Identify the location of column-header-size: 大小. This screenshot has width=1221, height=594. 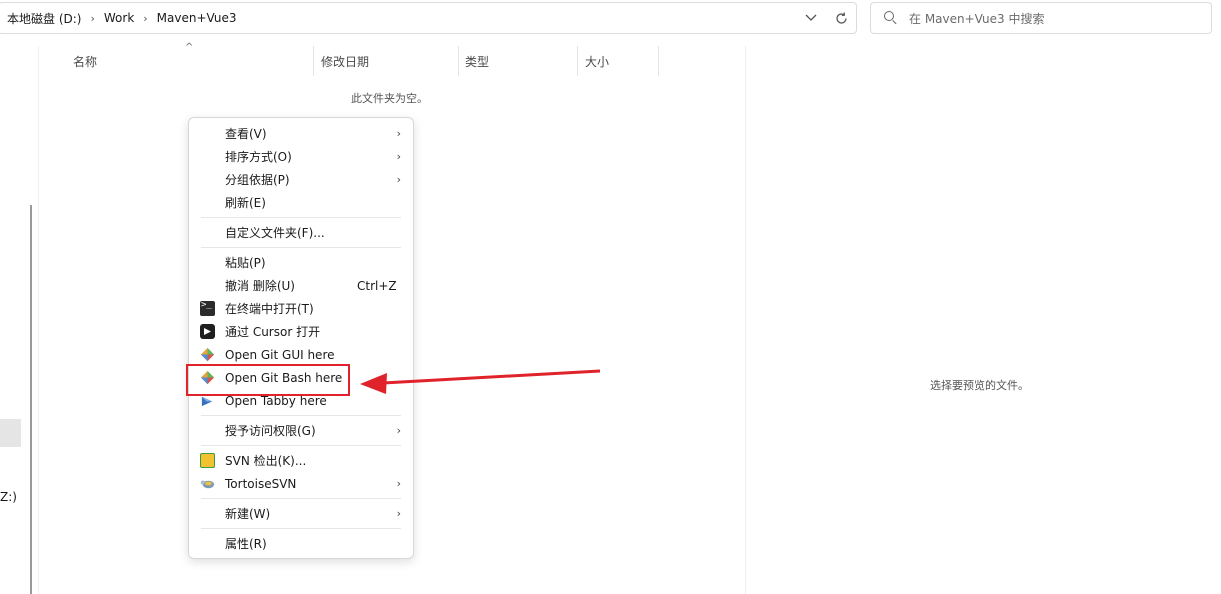
(621, 61).